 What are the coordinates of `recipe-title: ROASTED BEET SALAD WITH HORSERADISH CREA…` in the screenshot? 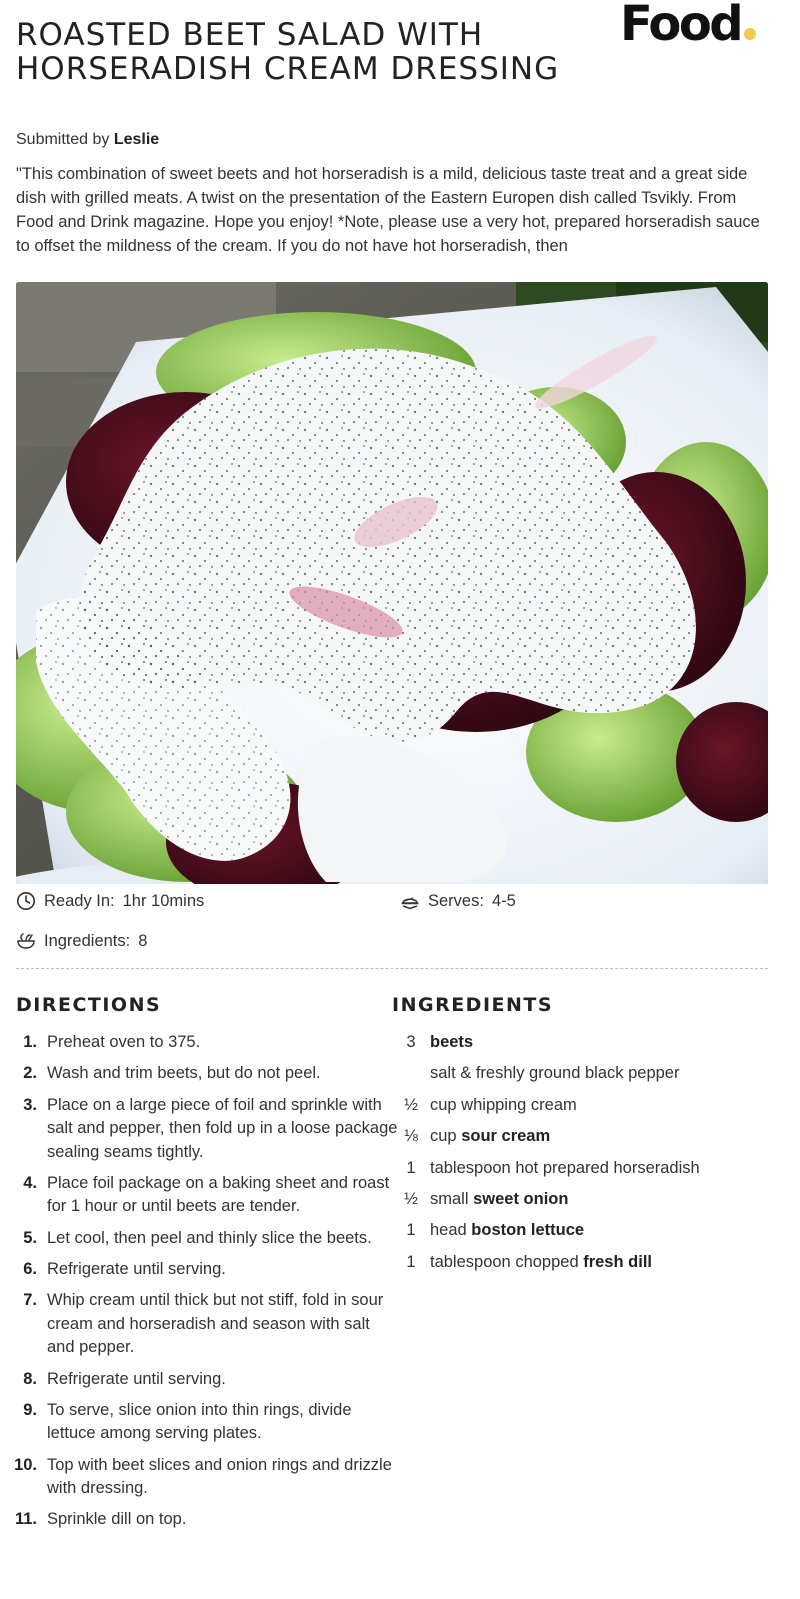 It's located at (288, 52).